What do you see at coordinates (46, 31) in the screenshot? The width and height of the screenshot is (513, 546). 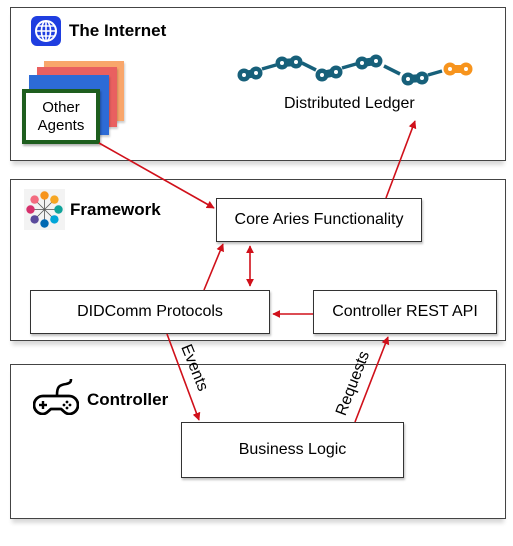 I see `globe-icon` at bounding box center [46, 31].